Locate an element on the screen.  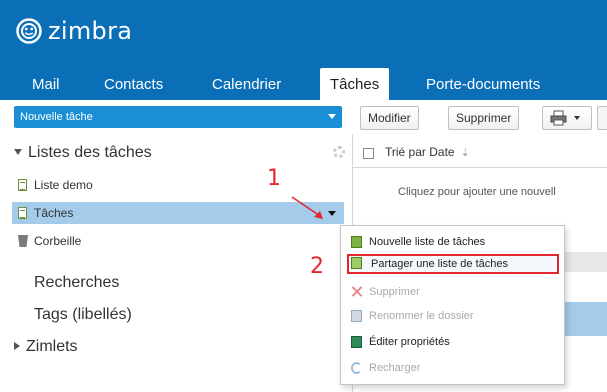
menu-item-rename-folder: Renommer le dossier is located at coordinates (453, 316).